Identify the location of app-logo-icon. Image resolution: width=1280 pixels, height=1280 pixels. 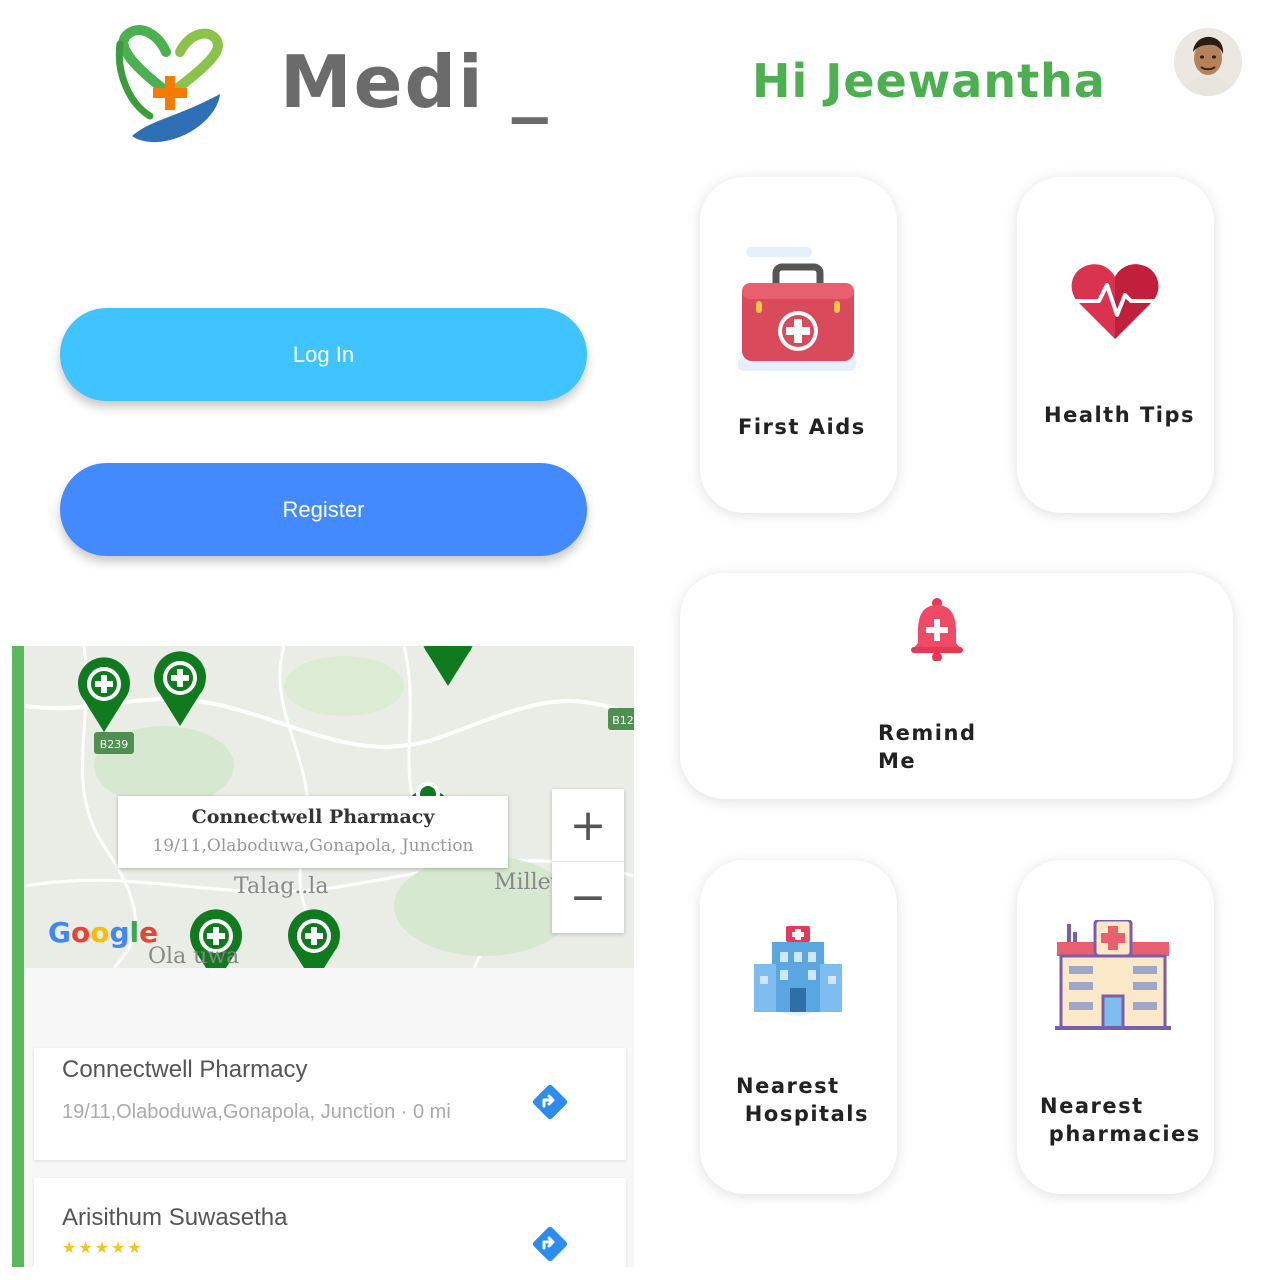
(170, 86).